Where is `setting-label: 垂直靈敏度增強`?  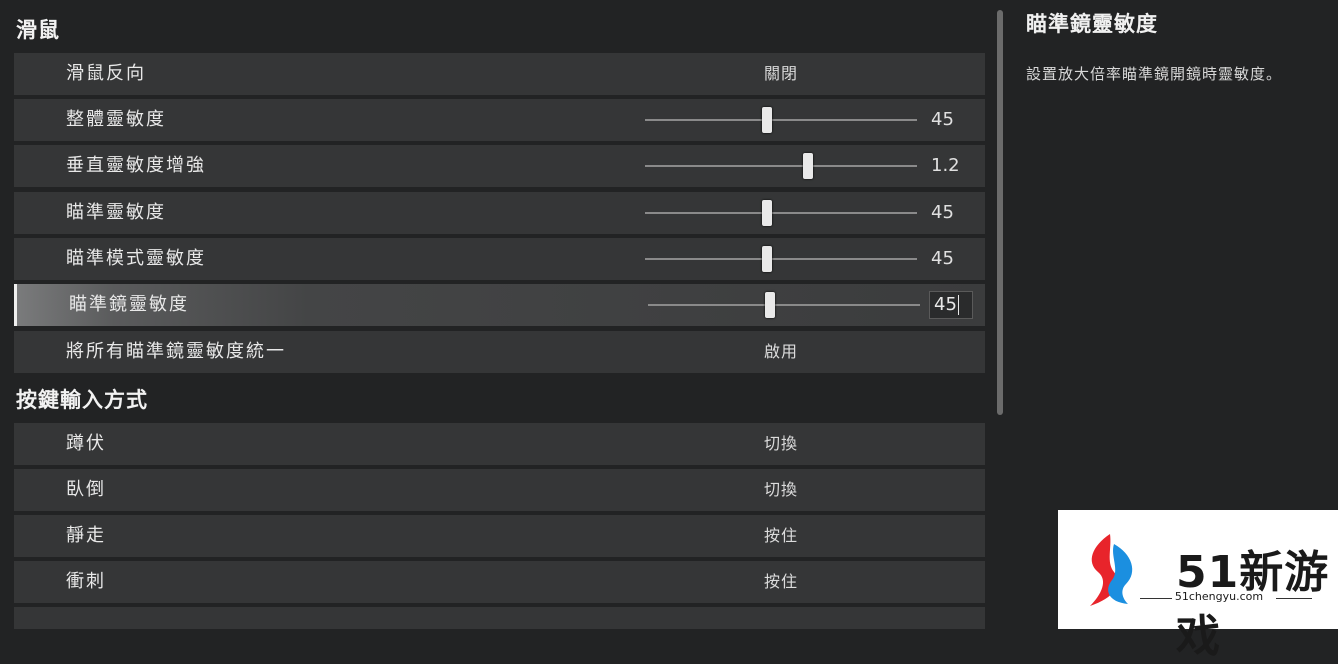
setting-label: 垂直靈敏度增強 is located at coordinates (136, 165).